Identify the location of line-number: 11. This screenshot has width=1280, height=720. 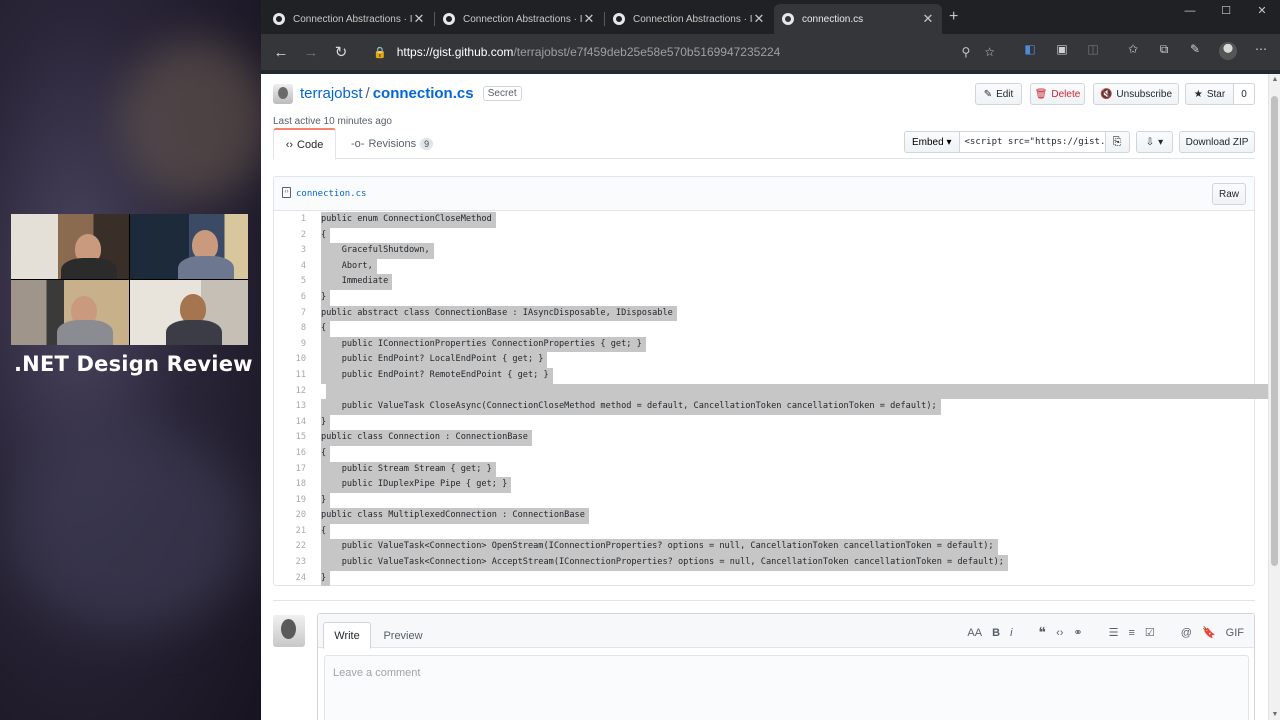
(290, 376).